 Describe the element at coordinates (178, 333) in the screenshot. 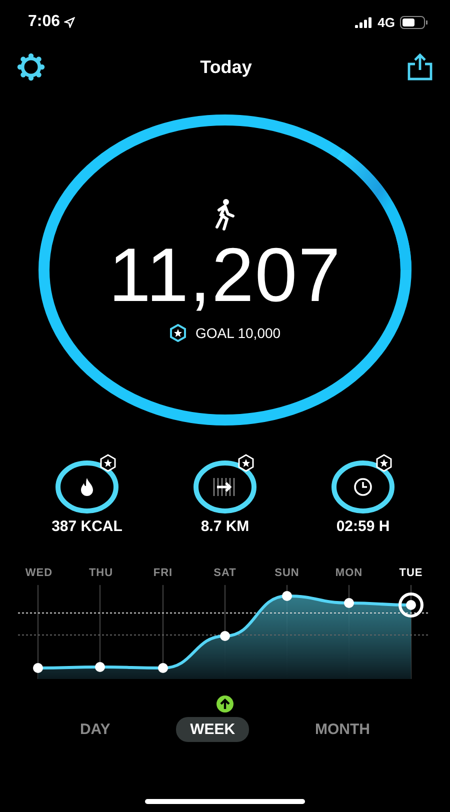

I see `goal-badge-icon` at that location.